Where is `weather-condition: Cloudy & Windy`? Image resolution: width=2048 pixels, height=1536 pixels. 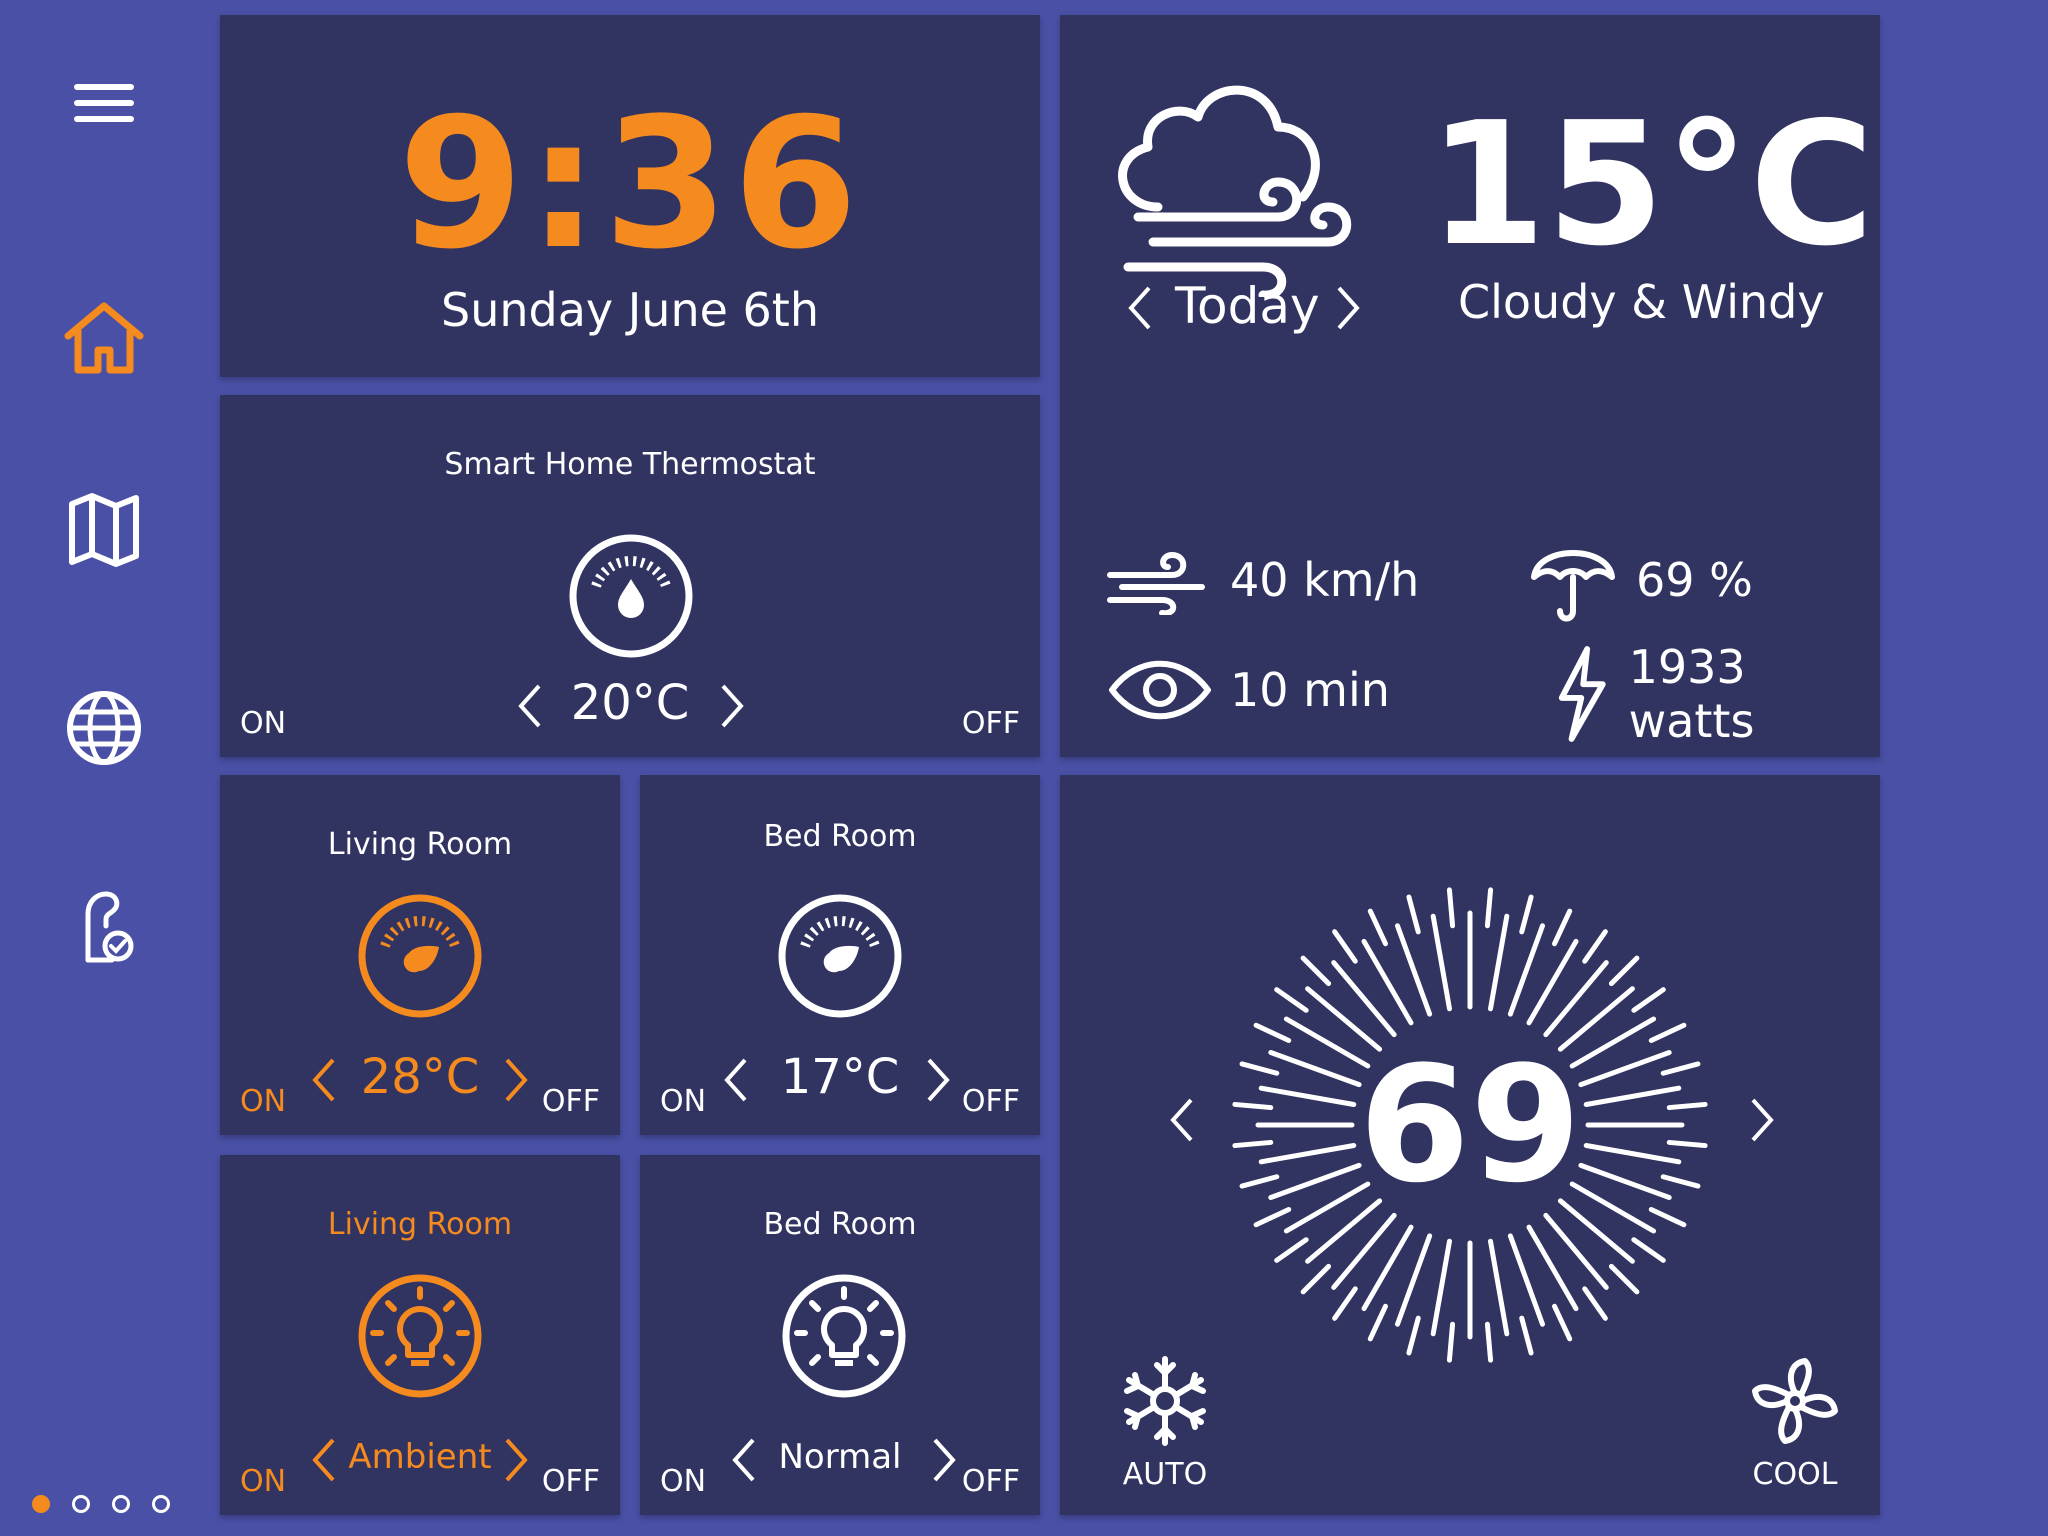 weather-condition: Cloudy & Windy is located at coordinates (1641, 302).